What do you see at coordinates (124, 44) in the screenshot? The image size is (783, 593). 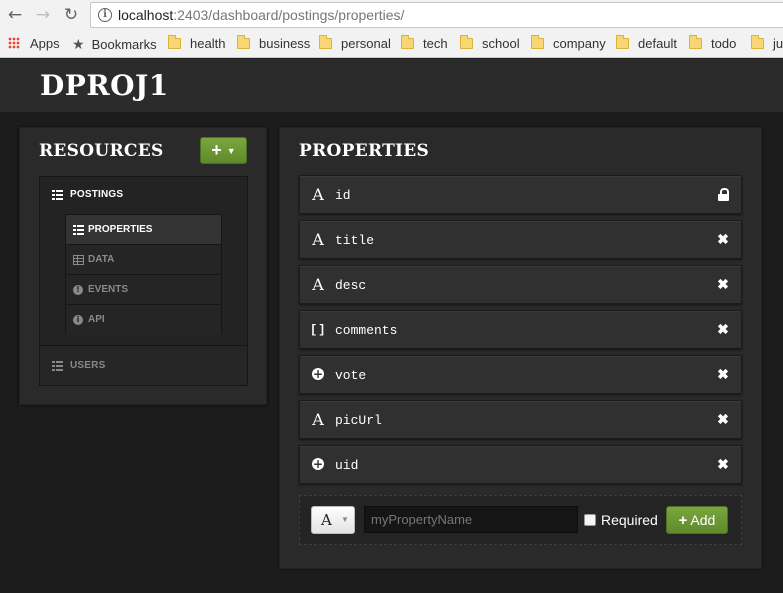 I see `bookmark-label: Bookmarks` at bounding box center [124, 44].